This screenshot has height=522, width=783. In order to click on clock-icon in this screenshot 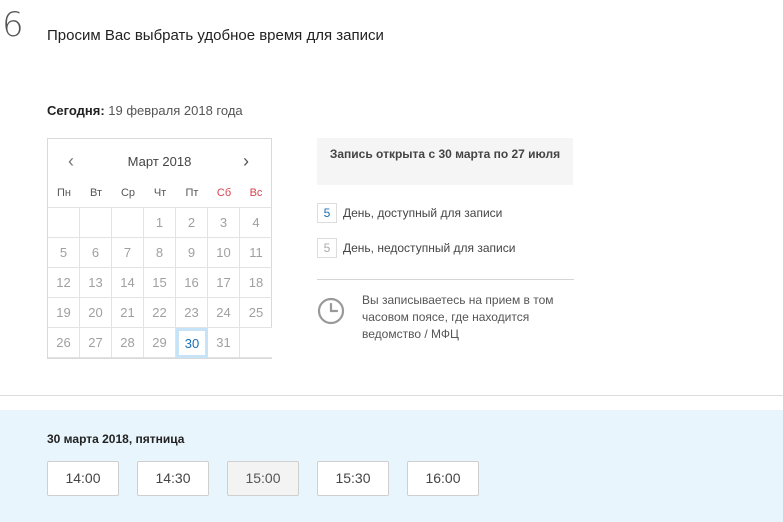, I will do `click(331, 311)`.